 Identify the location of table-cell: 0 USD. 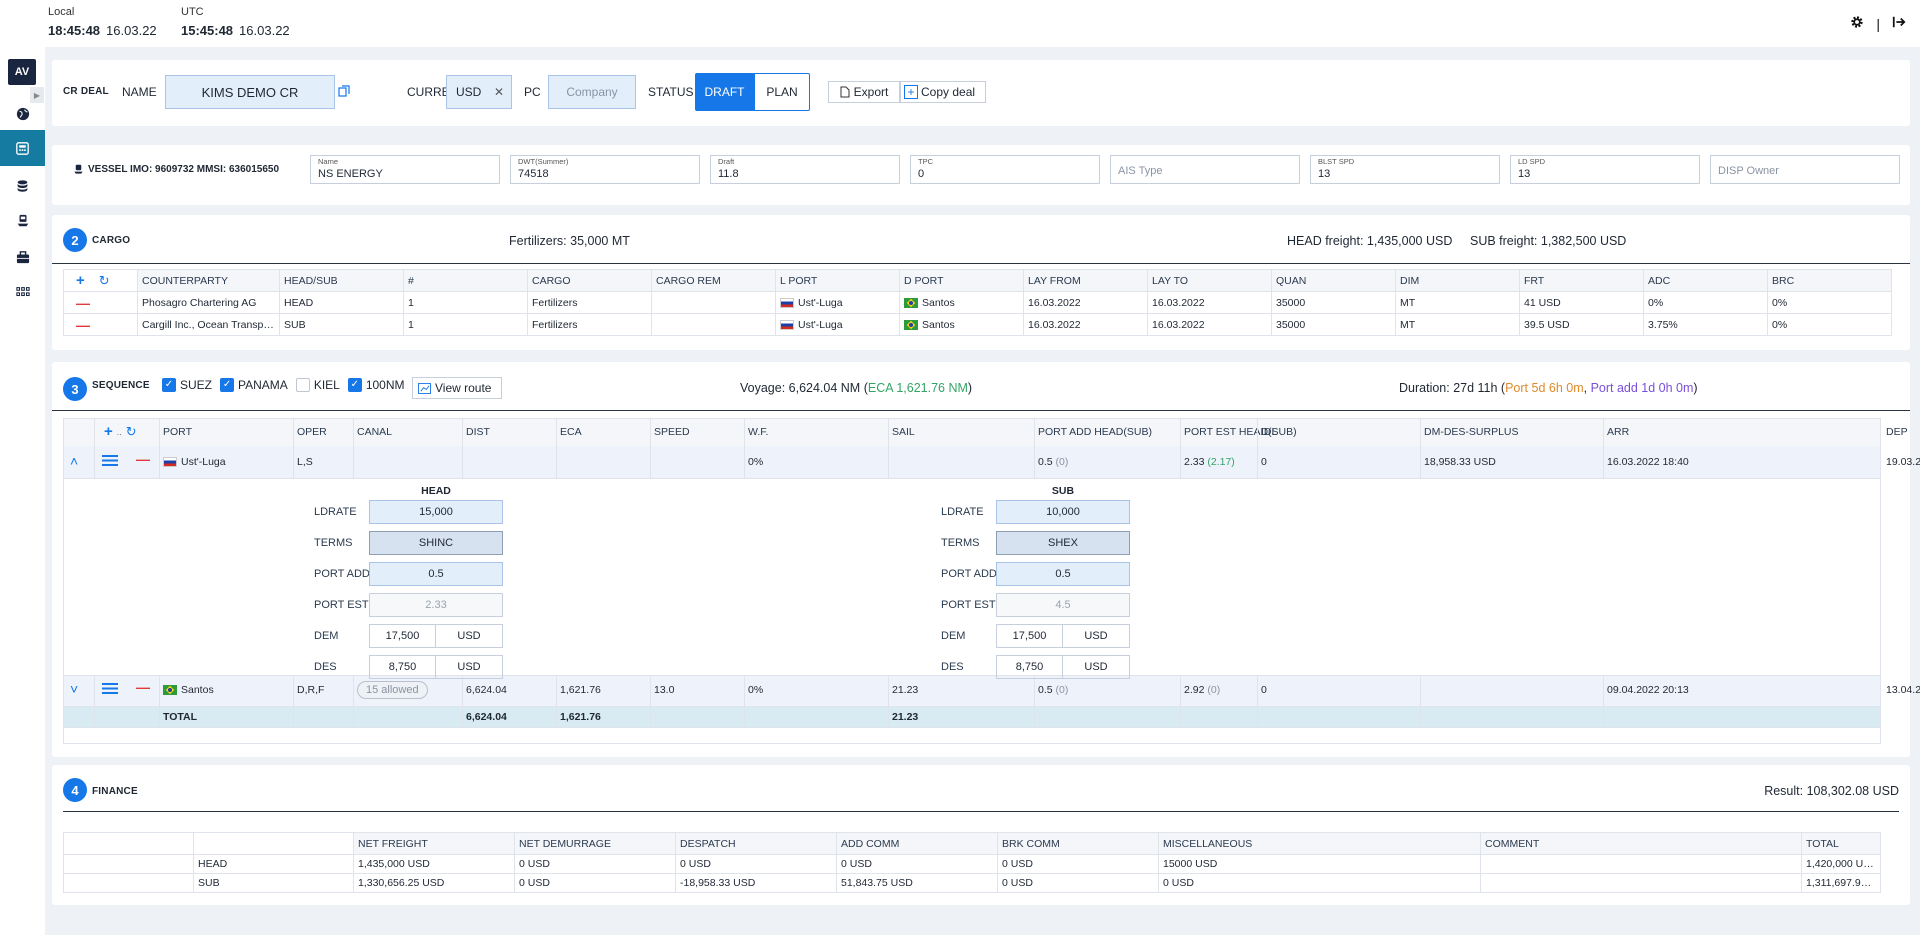
(595, 864).